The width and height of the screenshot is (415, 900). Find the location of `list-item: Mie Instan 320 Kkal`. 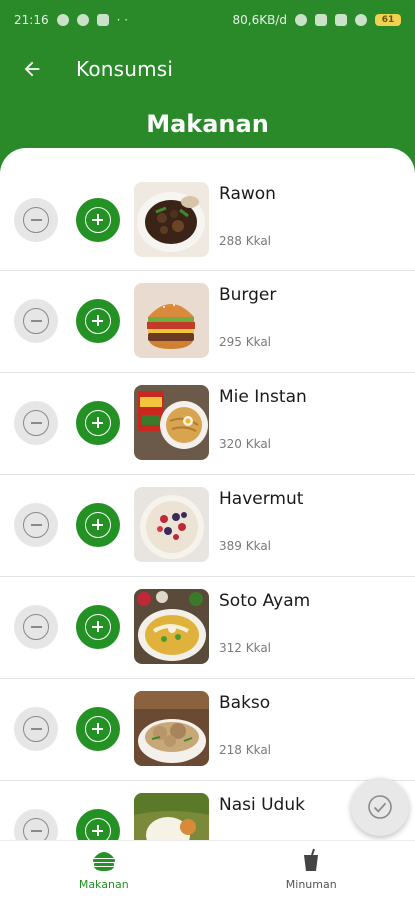

list-item: Mie Instan 320 Kkal is located at coordinates (207, 424).